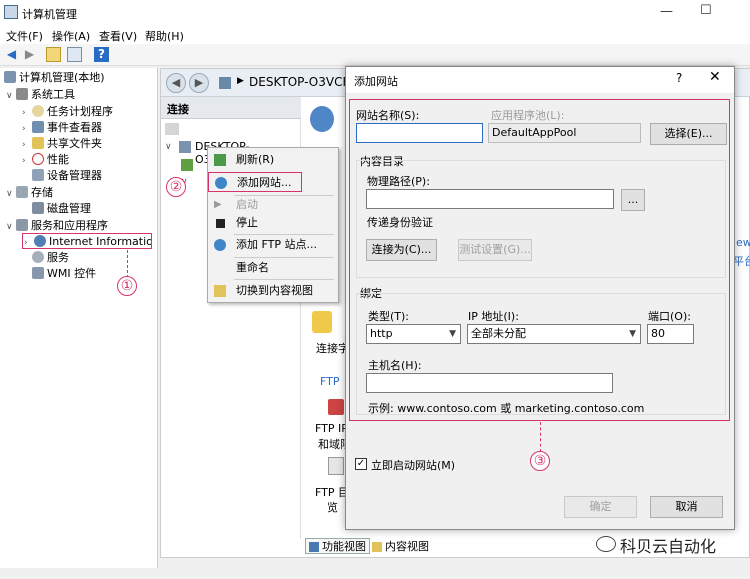 The image size is (750, 579). Describe the element at coordinates (554, 334) in the screenshot. I see `ip-select: 全部未分配 ▼` at that location.